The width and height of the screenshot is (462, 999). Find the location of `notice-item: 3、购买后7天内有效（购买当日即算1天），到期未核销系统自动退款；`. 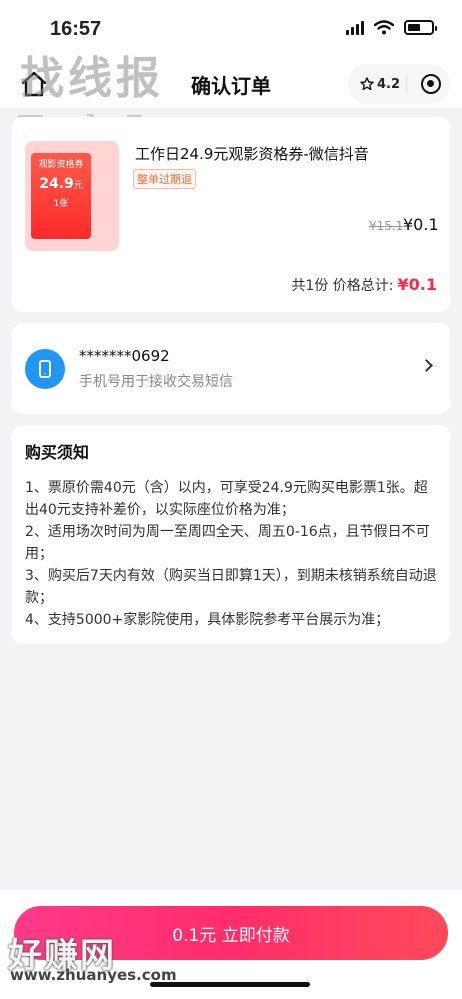

notice-item: 3、购买后7天内有效（购买当日即算1天），到期未核销系统自动退款； is located at coordinates (231, 587).